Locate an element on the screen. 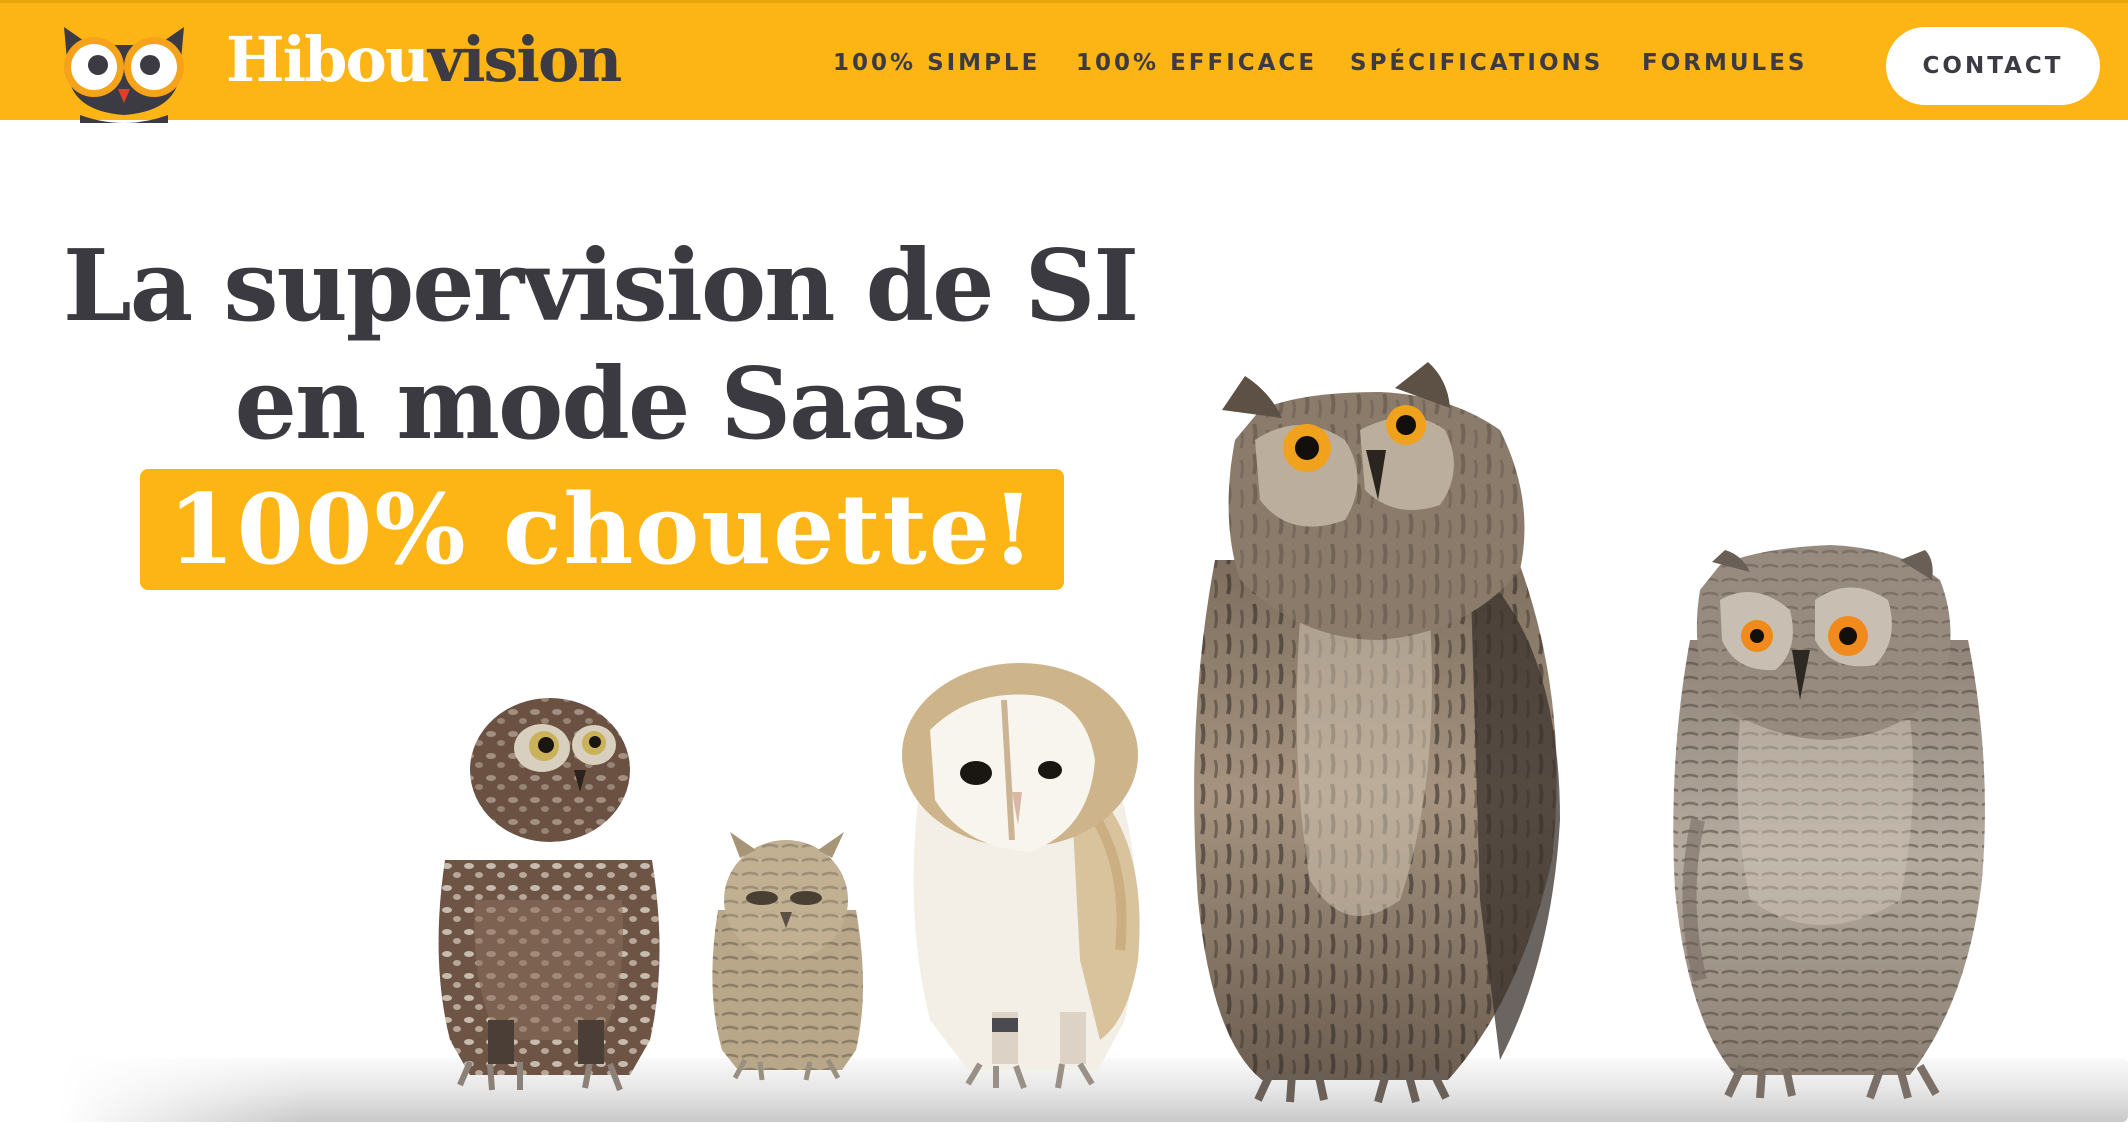 The height and width of the screenshot is (1140, 2128). site-logo: Hibouvision is located at coordinates (424, 59).